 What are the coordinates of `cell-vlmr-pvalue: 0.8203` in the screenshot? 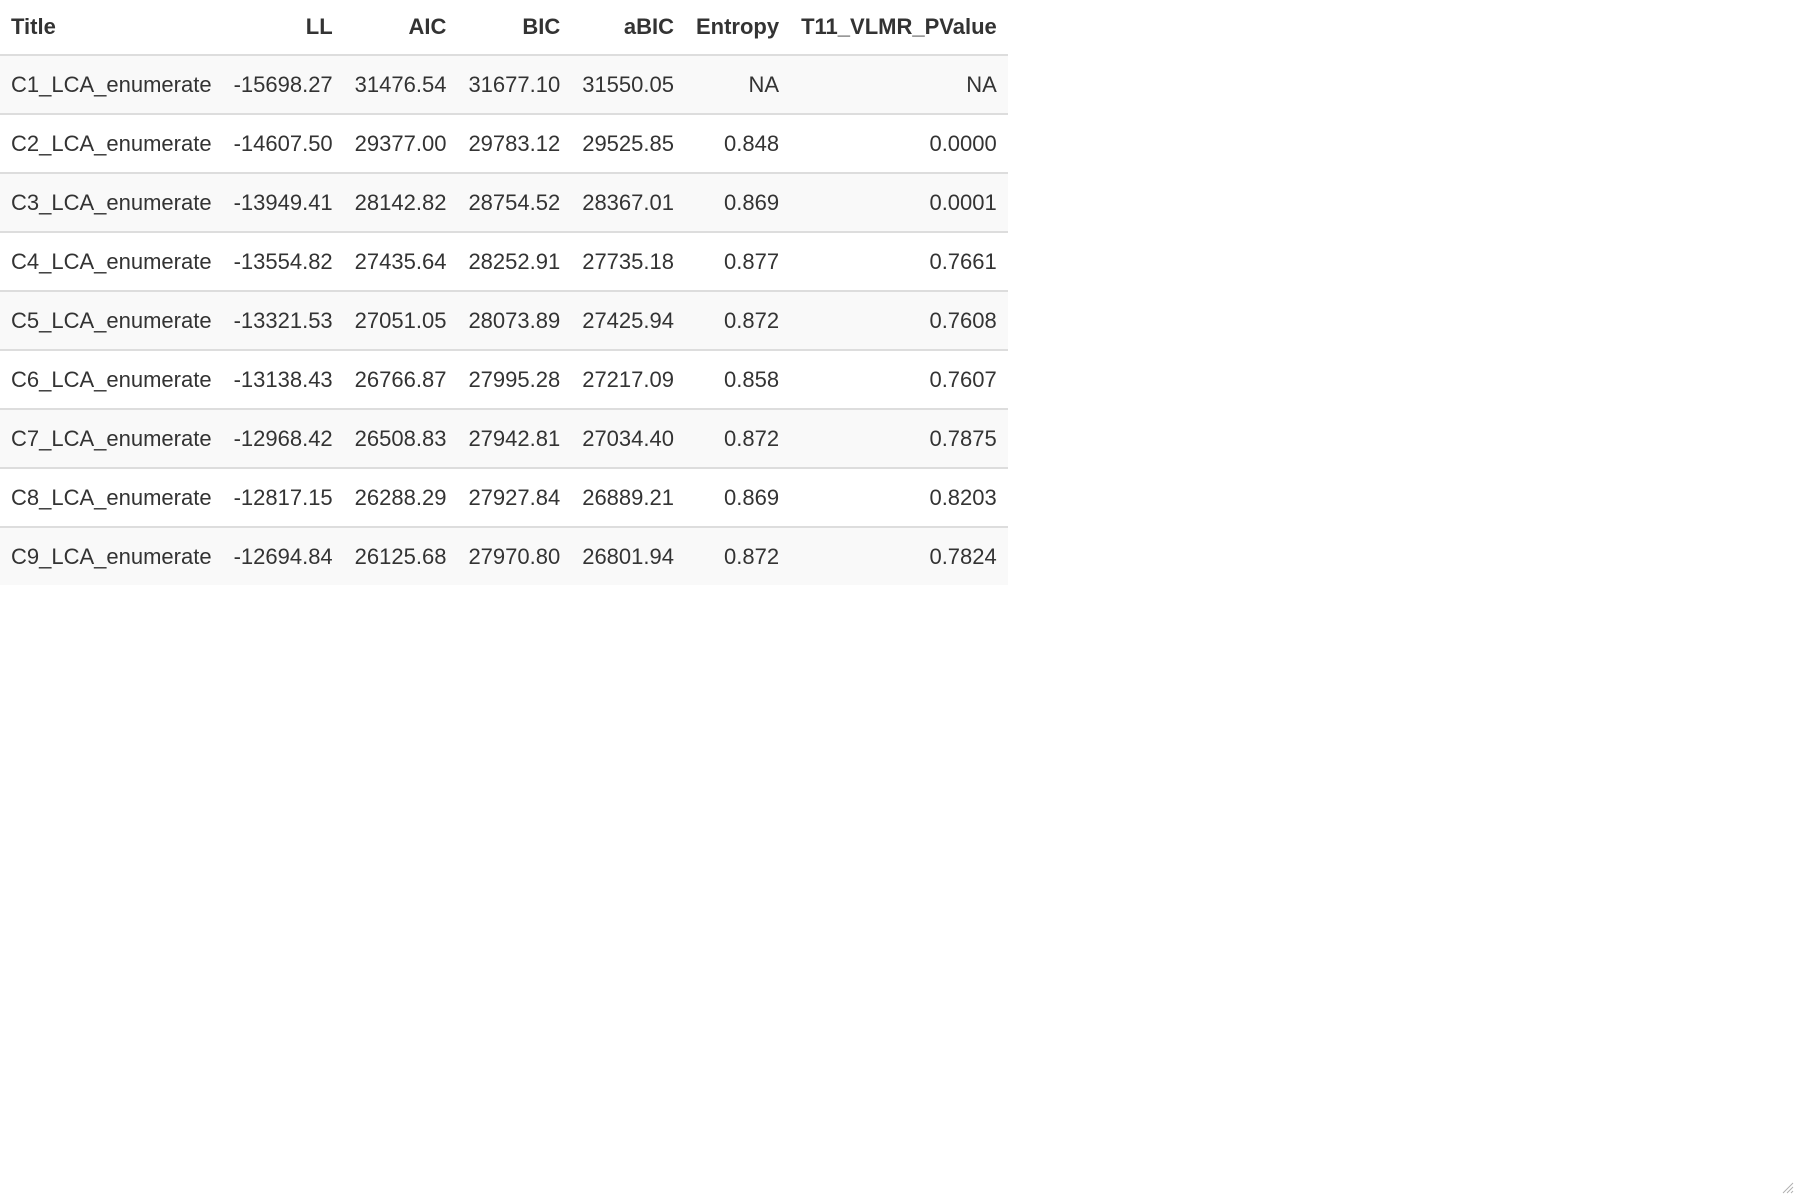 It's located at (899, 498).